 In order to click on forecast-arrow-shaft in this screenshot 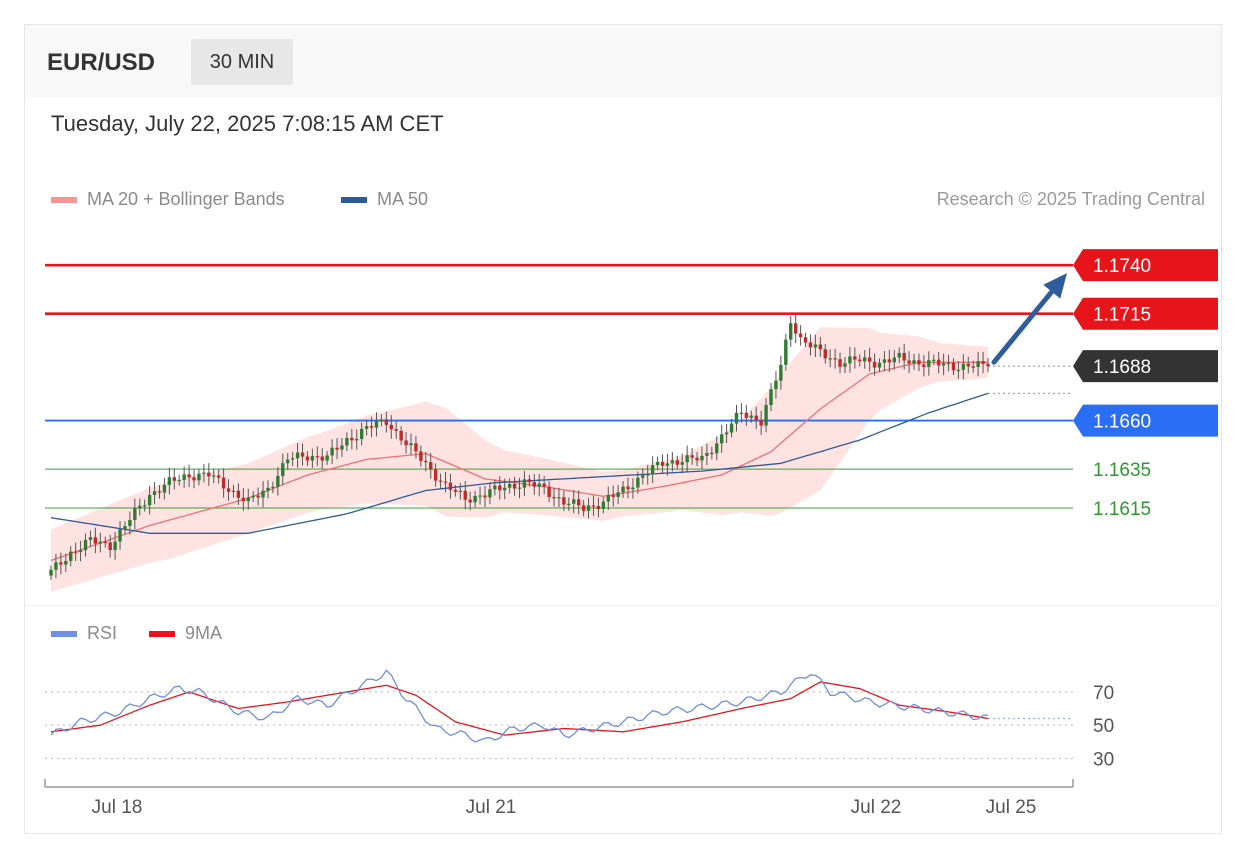, I will do `click(1023, 327)`.